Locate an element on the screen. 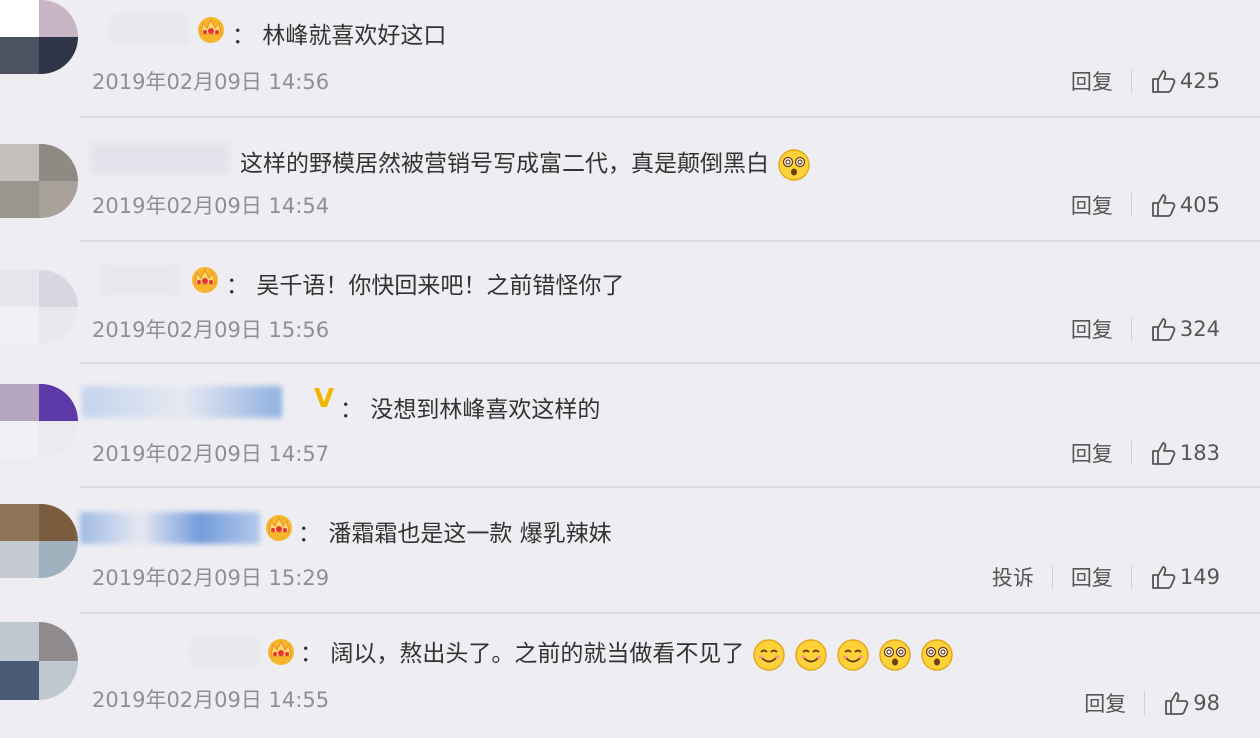  like-button: 183 is located at coordinates (1185, 453).